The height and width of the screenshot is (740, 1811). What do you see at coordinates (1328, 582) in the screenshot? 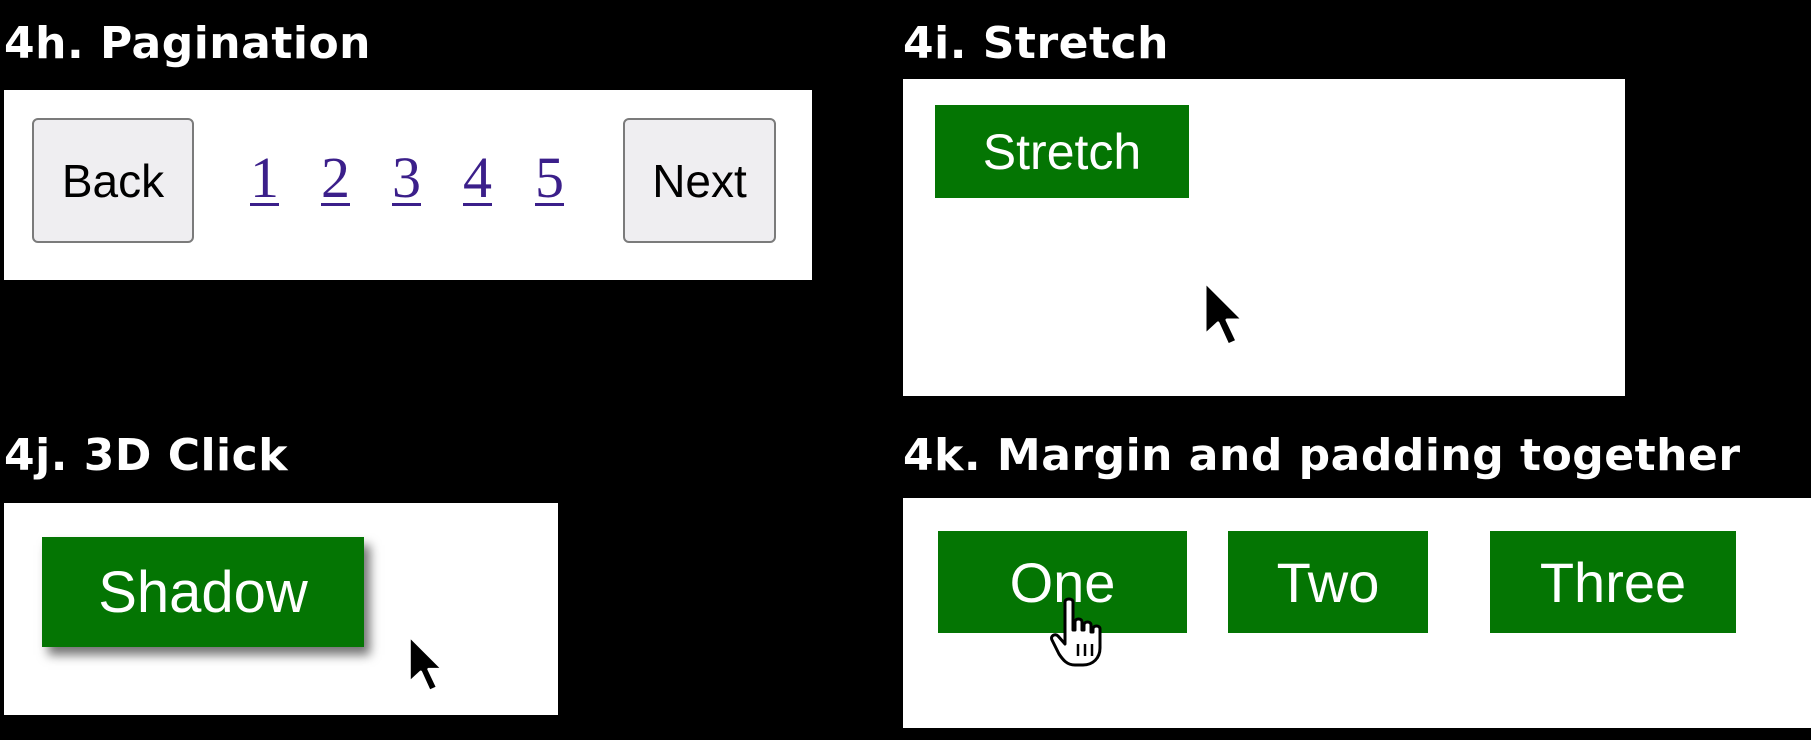
I see `two-button: Two` at bounding box center [1328, 582].